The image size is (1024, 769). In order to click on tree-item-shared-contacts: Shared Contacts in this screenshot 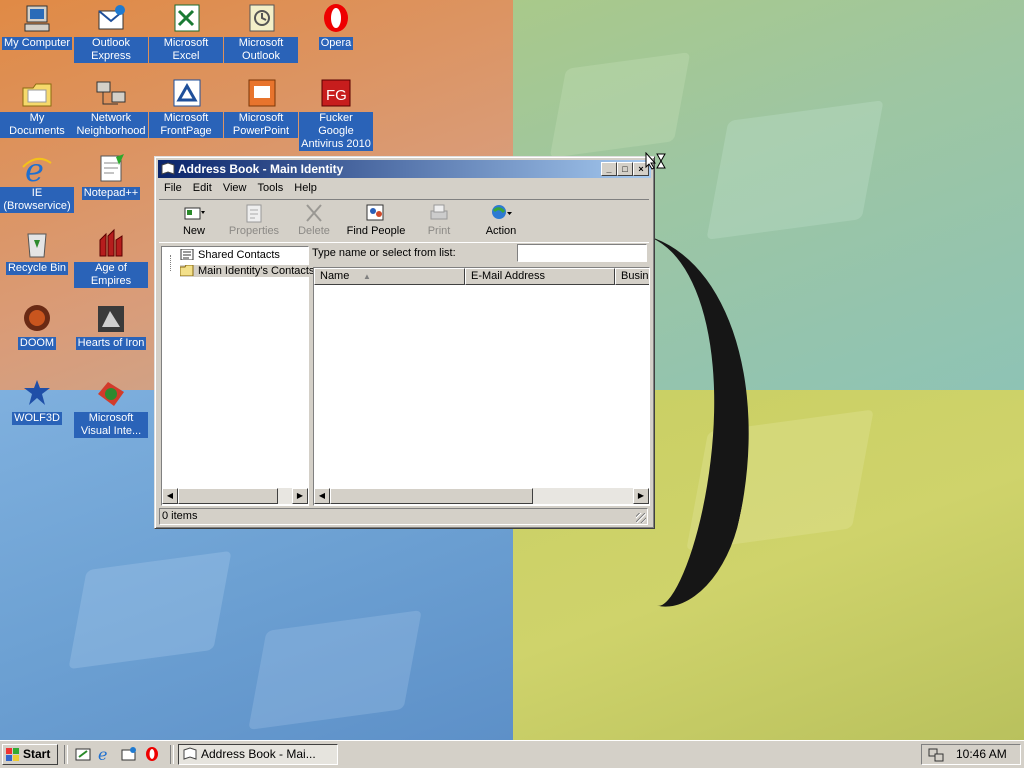, I will do `click(230, 254)`.